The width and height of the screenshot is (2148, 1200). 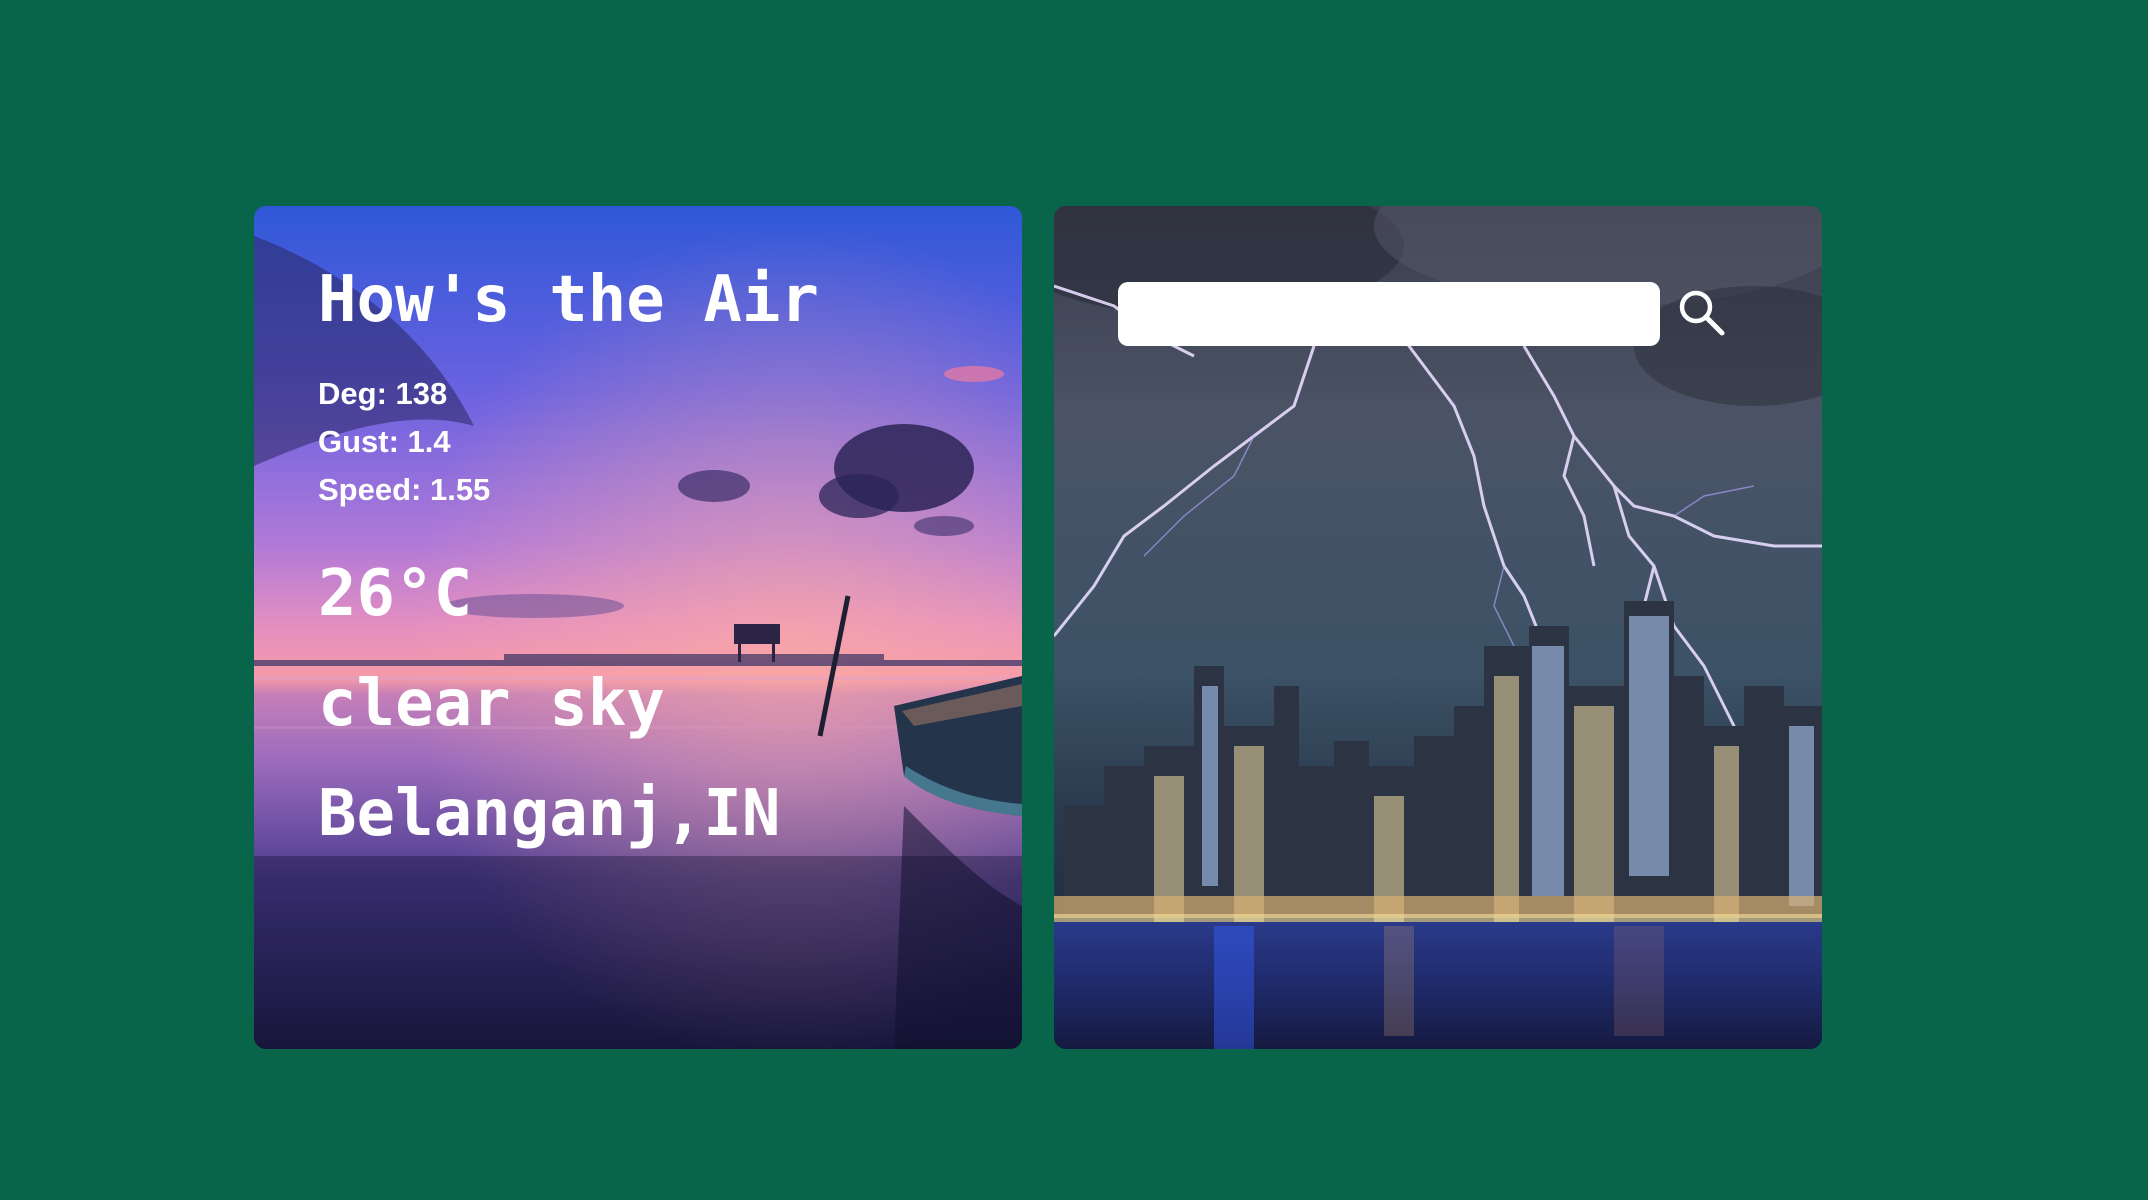 What do you see at coordinates (395, 594) in the screenshot?
I see `temperature: 26°C` at bounding box center [395, 594].